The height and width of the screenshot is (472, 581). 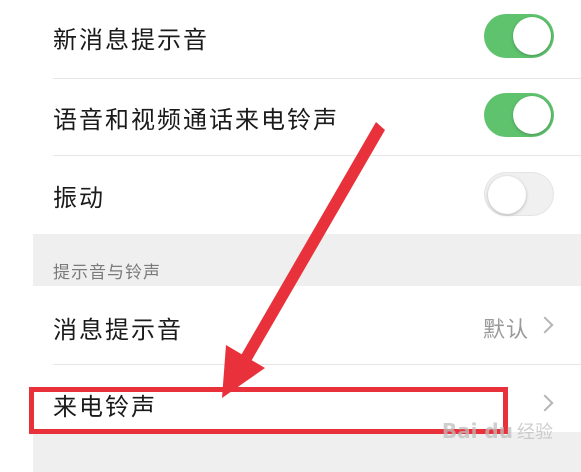 I want to click on setting-label: 来电铃声, so click(x=105, y=407).